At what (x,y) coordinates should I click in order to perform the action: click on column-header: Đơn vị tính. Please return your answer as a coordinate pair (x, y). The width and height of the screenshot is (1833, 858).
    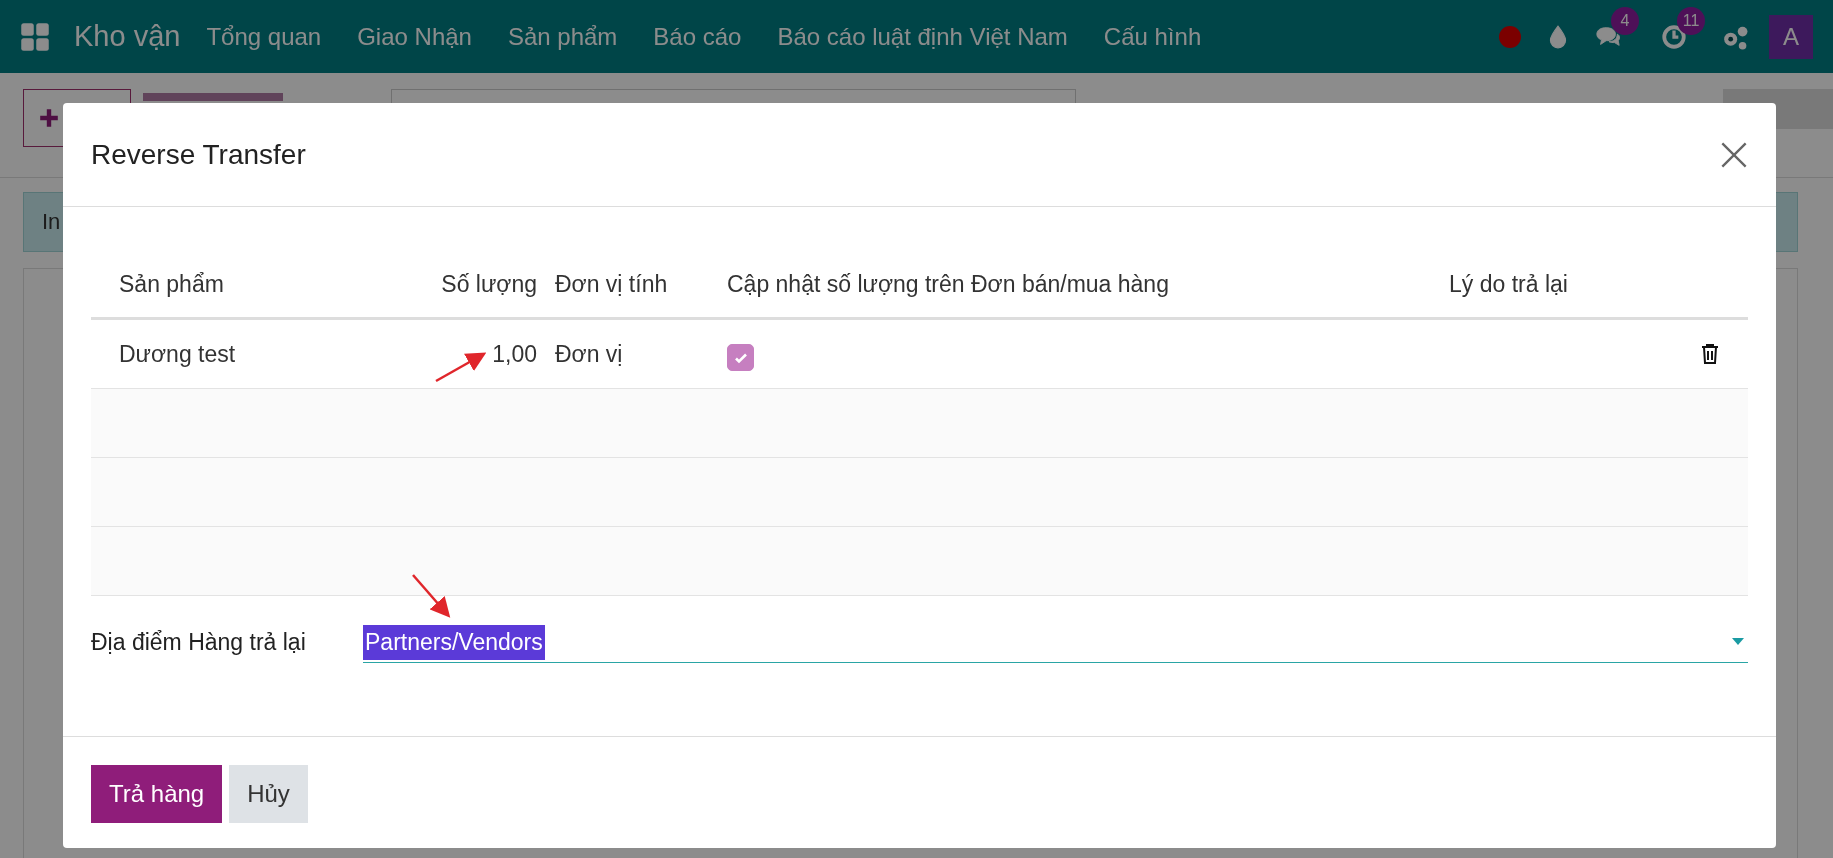
    Looking at the image, I should click on (611, 284).